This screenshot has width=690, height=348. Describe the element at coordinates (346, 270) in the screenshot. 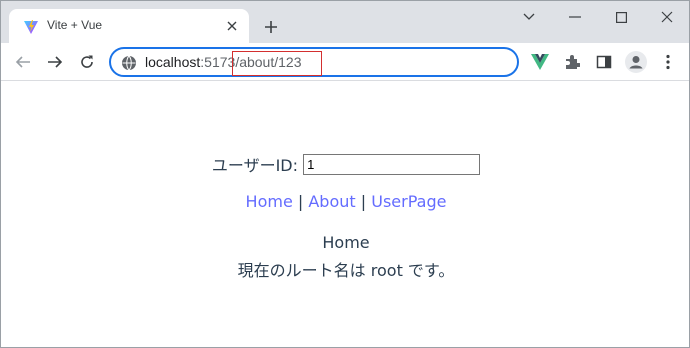

I see `route-name-text: 現在のルート名は root です。` at that location.